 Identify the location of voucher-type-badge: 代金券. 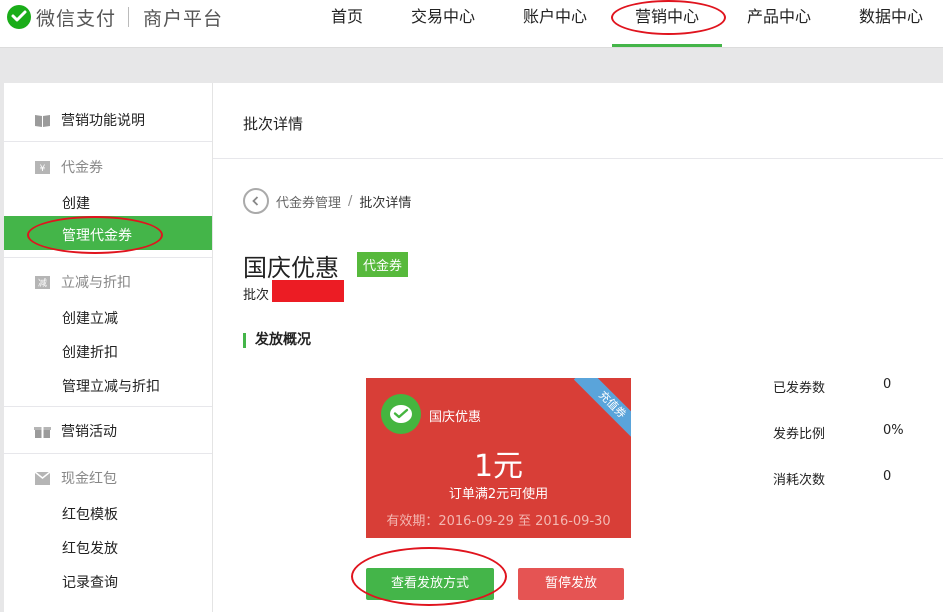
(383, 264).